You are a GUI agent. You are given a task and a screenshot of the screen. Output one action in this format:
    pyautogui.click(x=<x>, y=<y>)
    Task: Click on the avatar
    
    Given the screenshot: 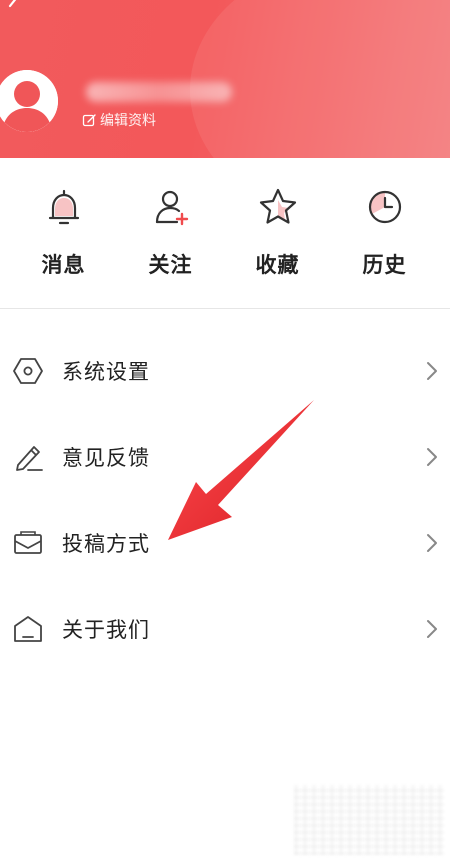 What is the action you would take?
    pyautogui.click(x=29, y=101)
    